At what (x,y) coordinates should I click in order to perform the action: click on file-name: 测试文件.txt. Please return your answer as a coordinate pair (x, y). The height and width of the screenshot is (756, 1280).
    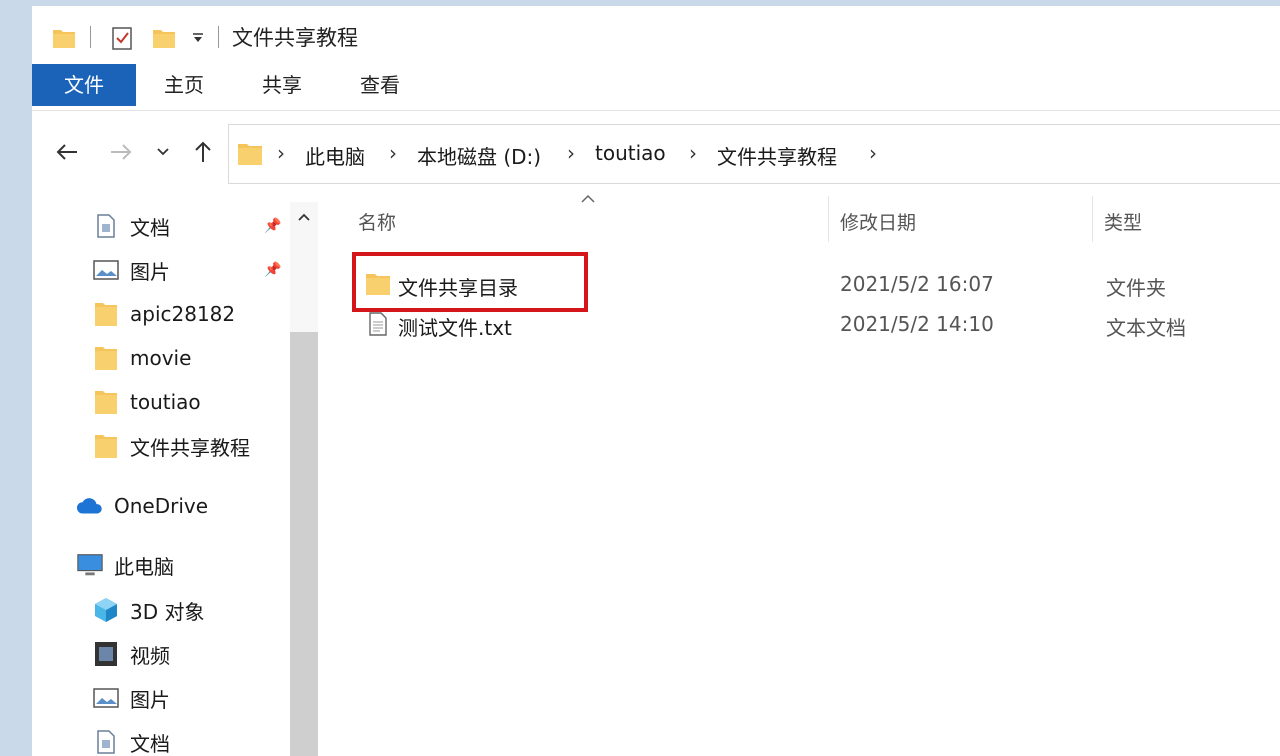
    Looking at the image, I should click on (455, 328).